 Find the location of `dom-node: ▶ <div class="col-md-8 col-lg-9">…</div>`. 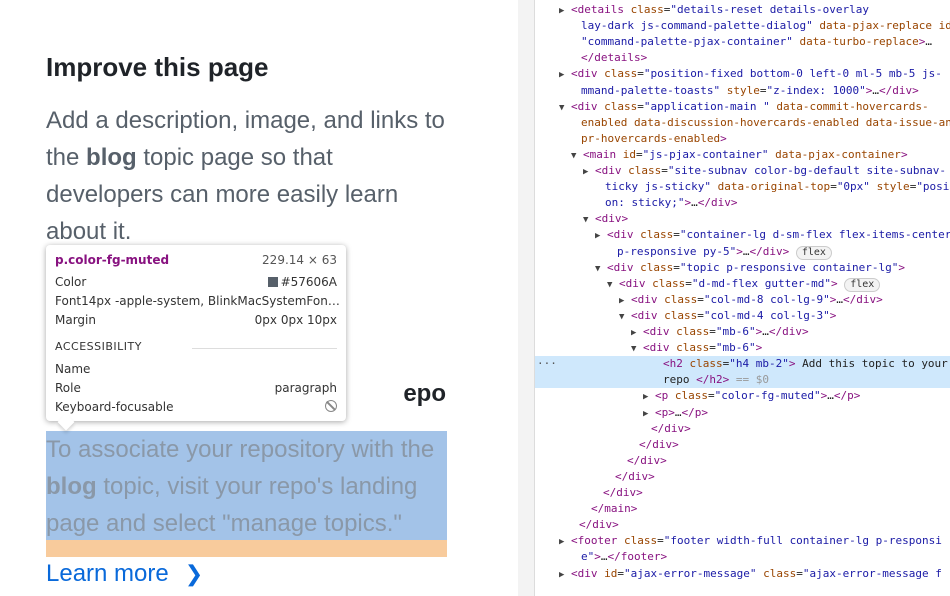

dom-node: ▶ <div class="col-md-8 col-lg-9">…</div> is located at coordinates (742, 300).